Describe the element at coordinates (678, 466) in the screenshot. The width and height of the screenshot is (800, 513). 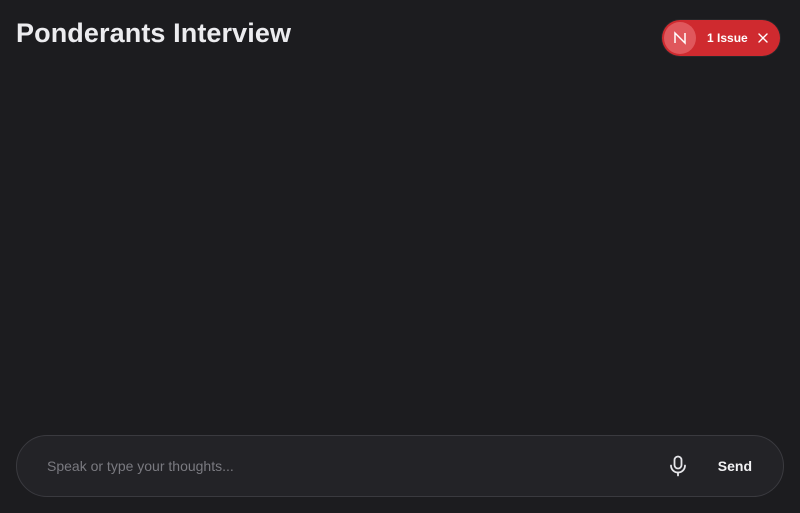
I see `microphone-icon` at that location.